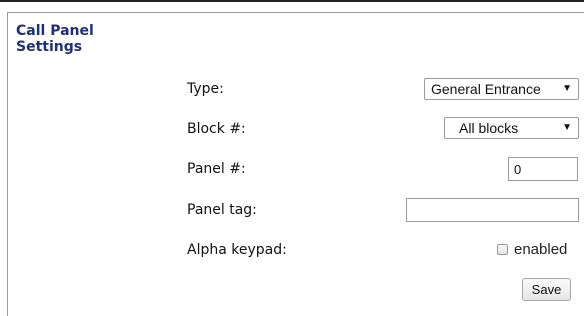  Describe the element at coordinates (222, 210) in the screenshot. I see `panel-tag-label: Panel tag:` at that location.